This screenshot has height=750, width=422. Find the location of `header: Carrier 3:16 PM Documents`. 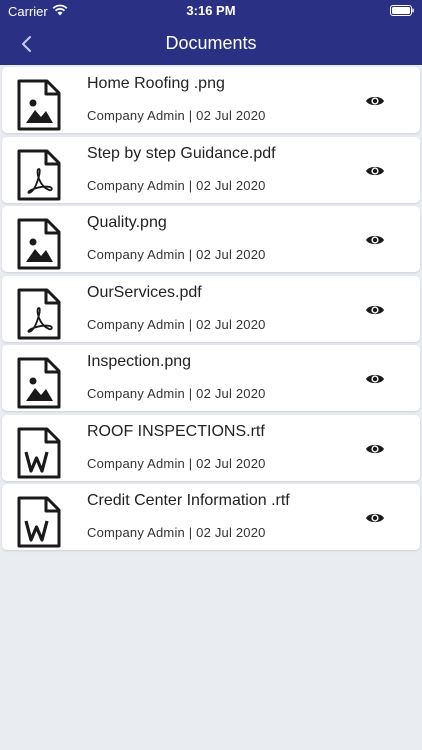

header: Carrier 3:16 PM Documents is located at coordinates (211, 32).